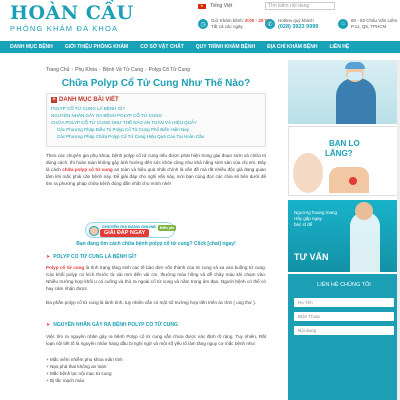  What do you see at coordinates (31, 47) in the screenshot?
I see `nav-item-danh-muc-benh: DANH MỤC BỆNH` at bounding box center [31, 47].